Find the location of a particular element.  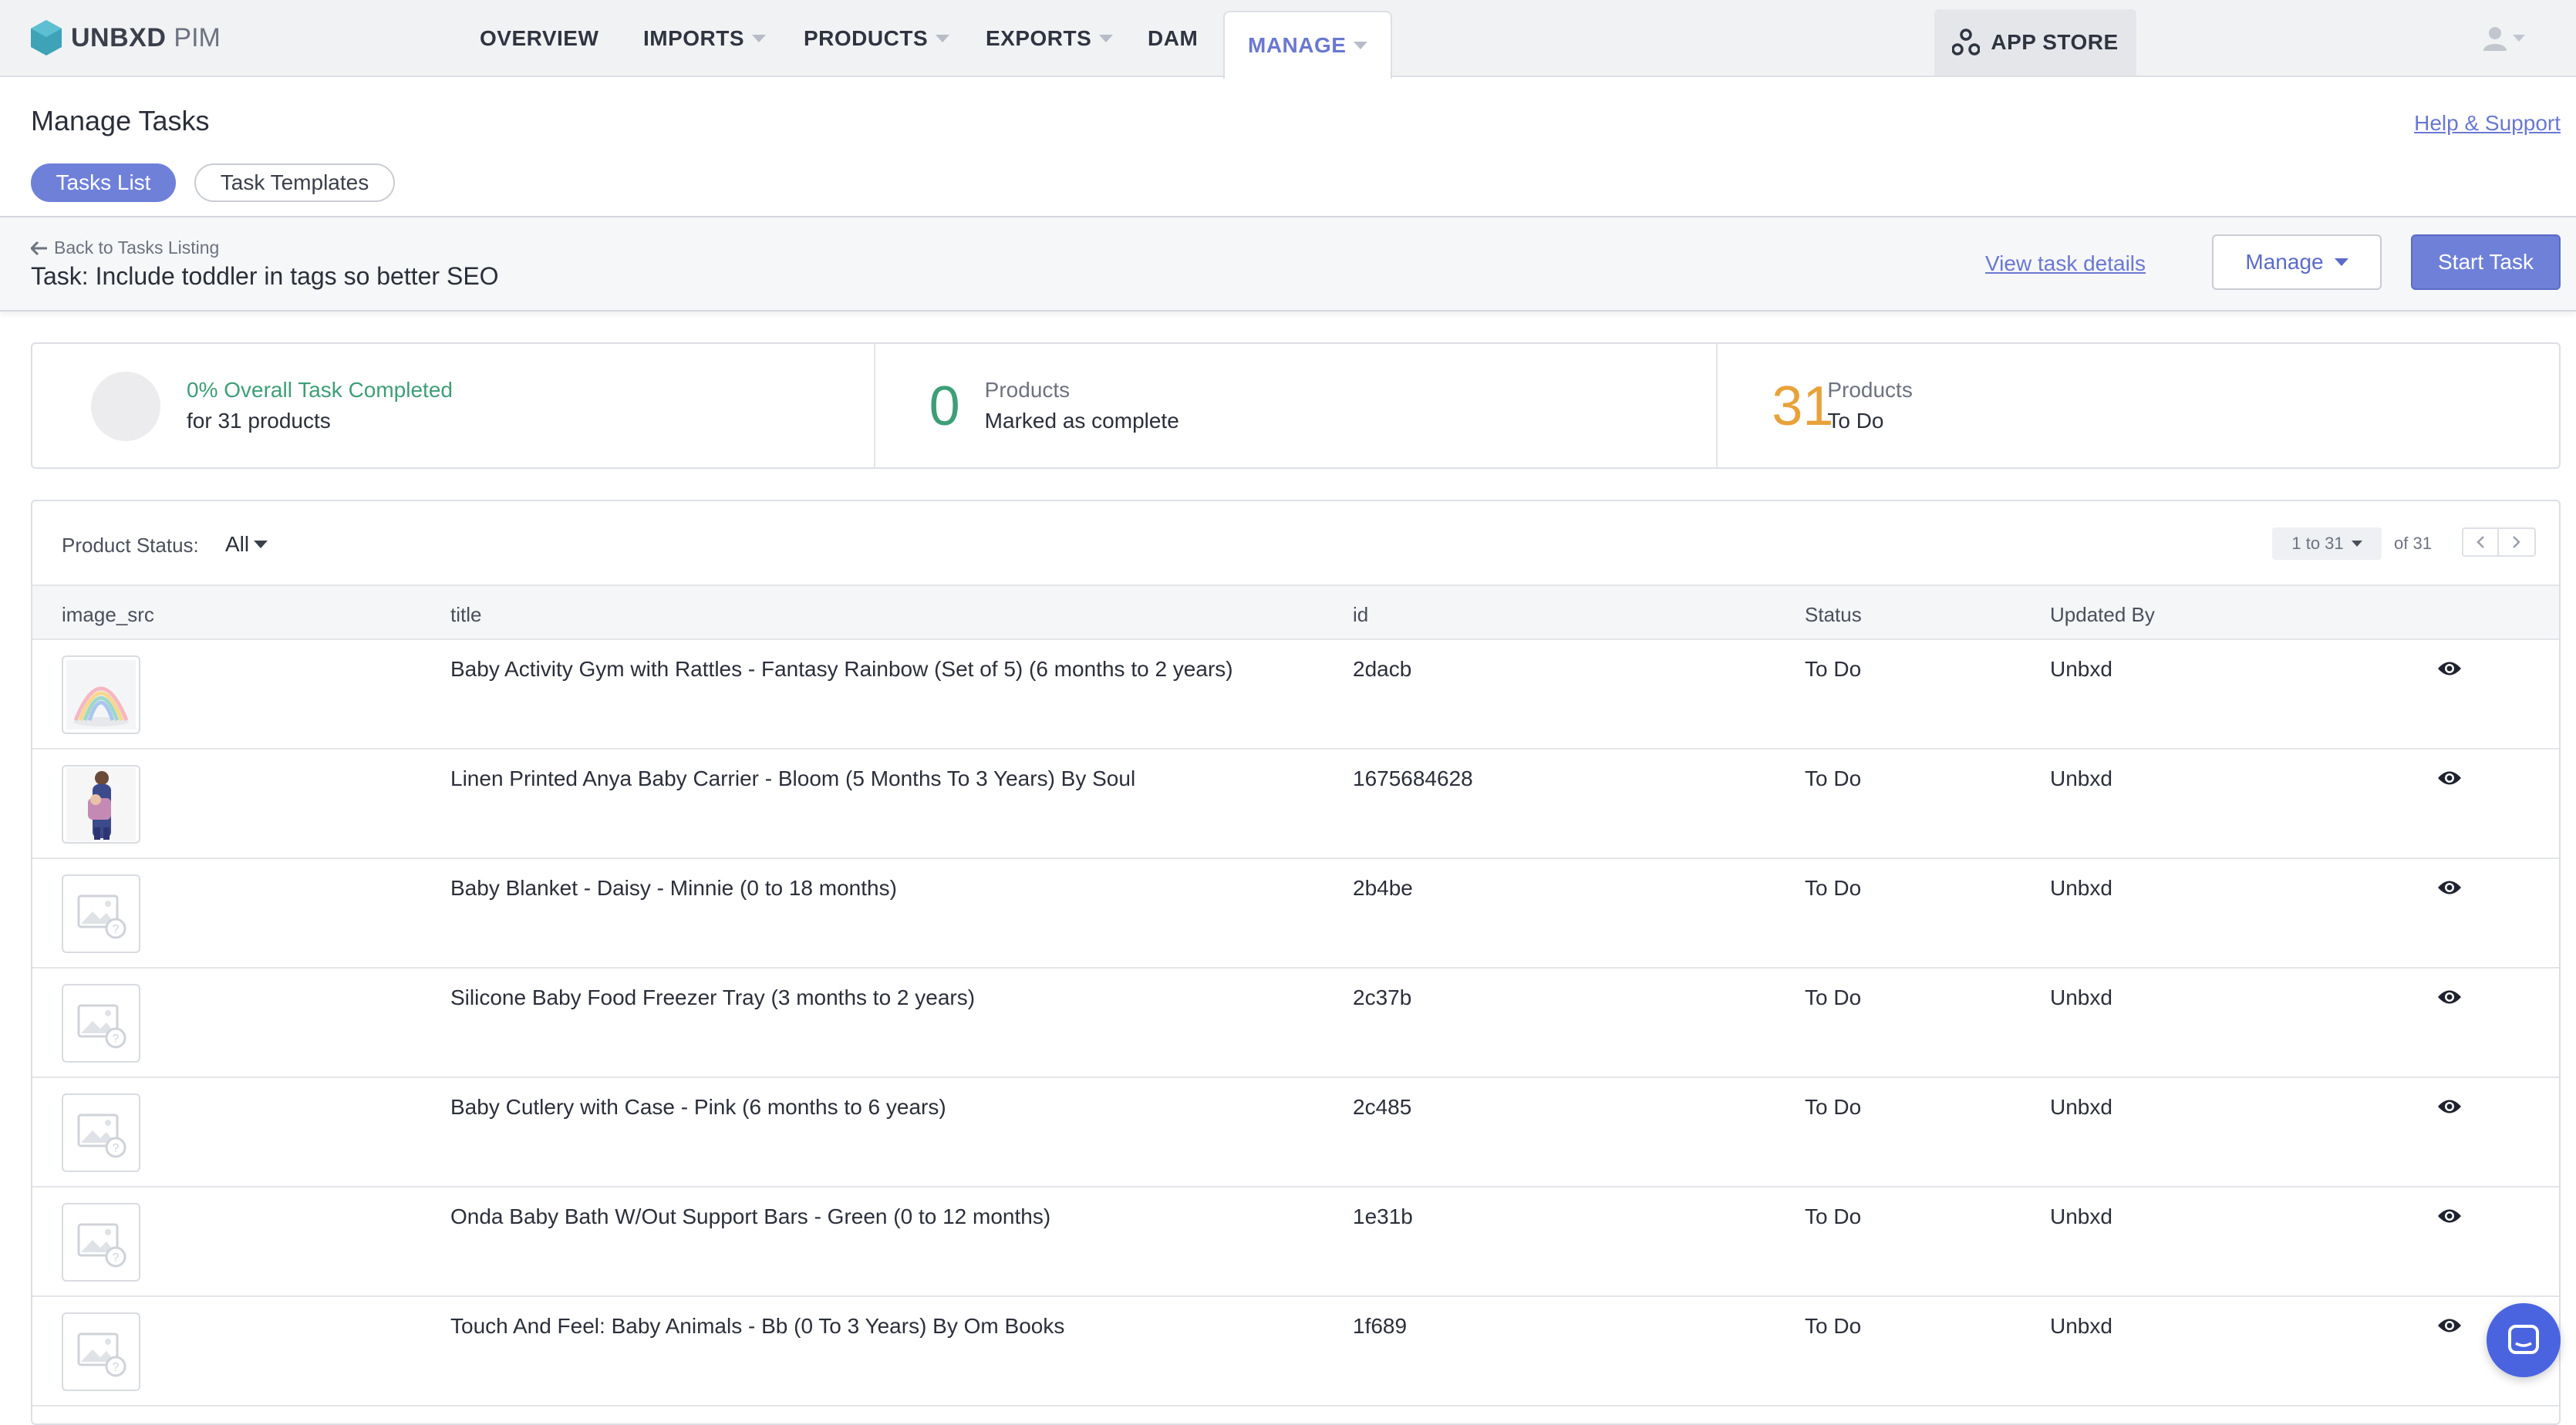

nav-overview-label: OVERVIEW is located at coordinates (539, 38).